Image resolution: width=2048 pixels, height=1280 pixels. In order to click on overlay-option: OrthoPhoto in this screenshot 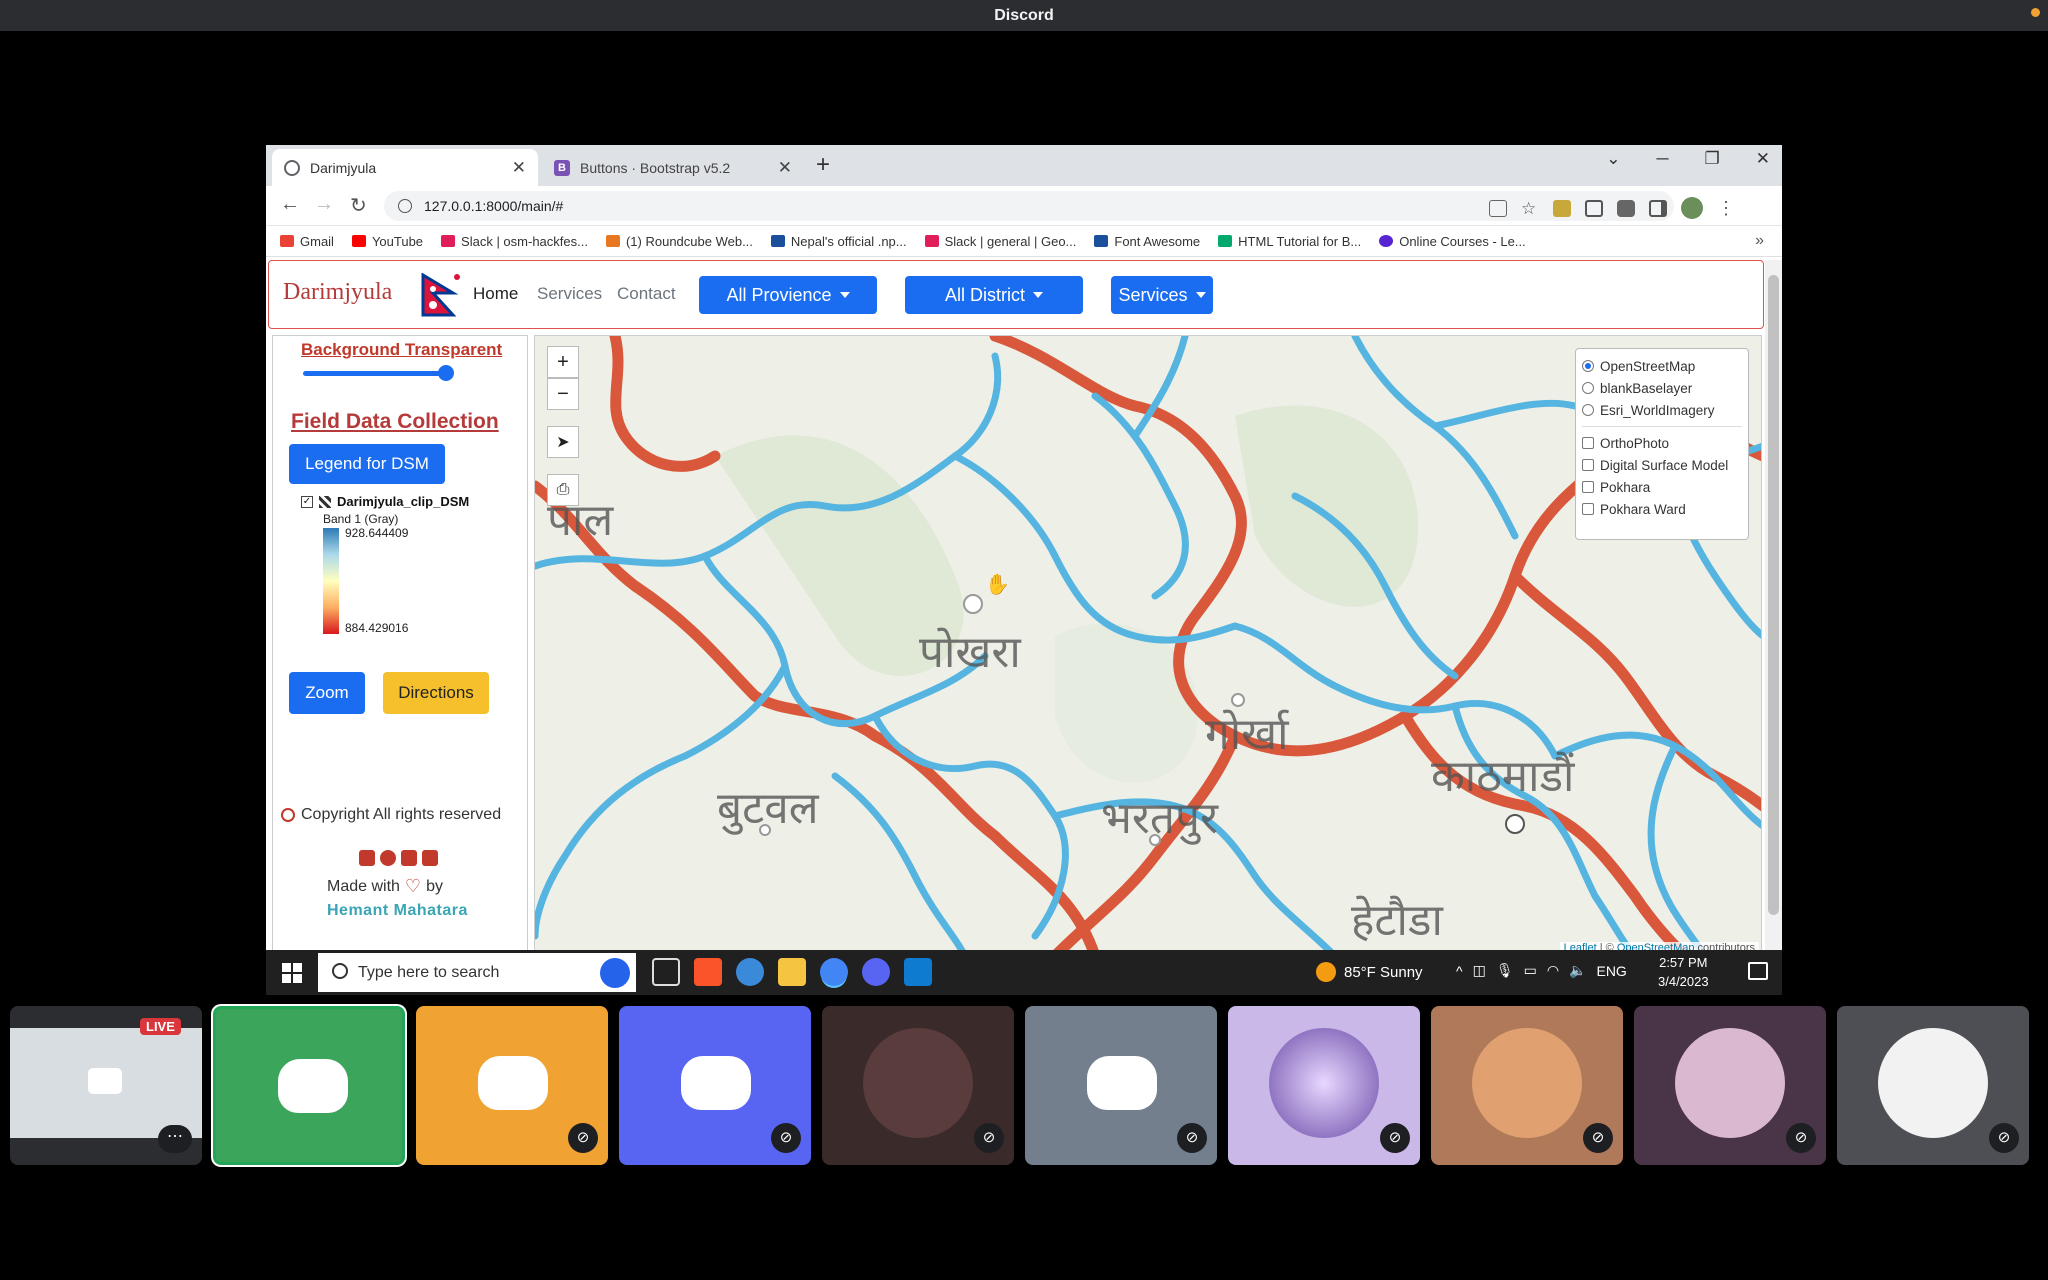, I will do `click(1665, 443)`.